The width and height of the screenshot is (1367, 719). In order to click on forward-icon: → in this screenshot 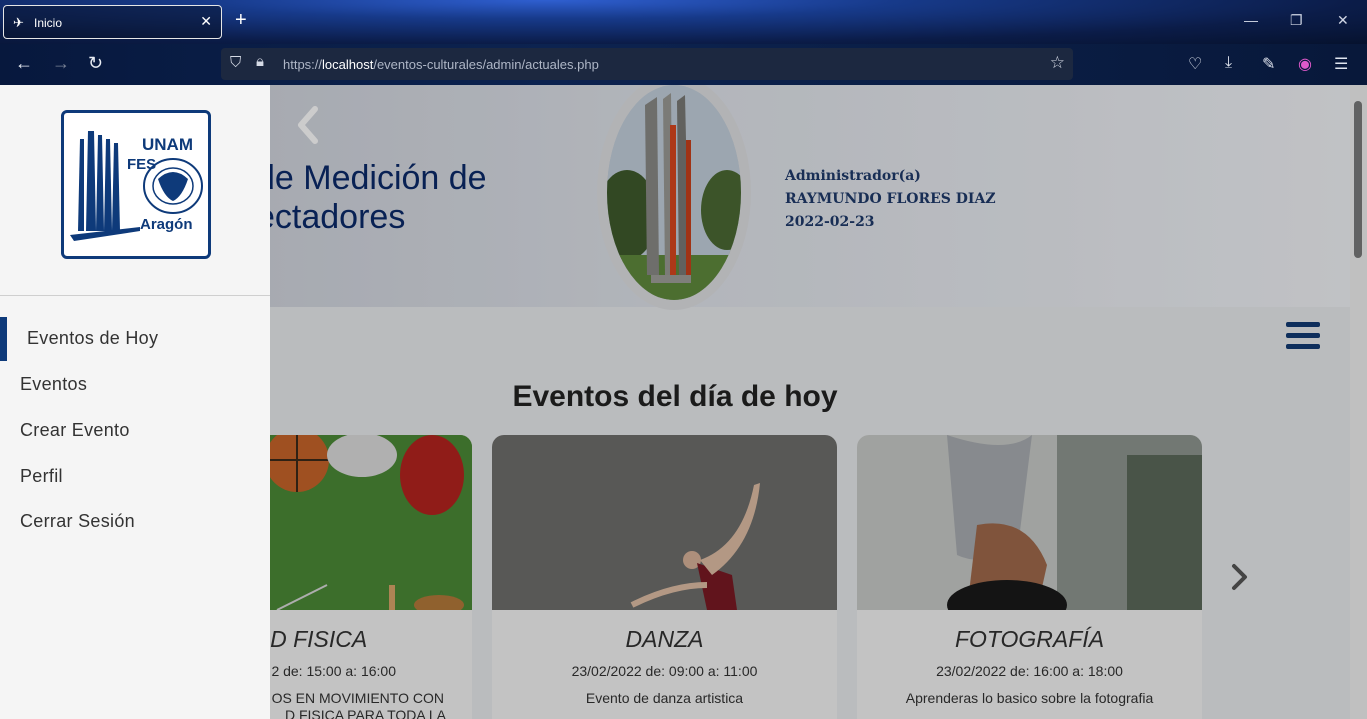, I will do `click(61, 63)`.